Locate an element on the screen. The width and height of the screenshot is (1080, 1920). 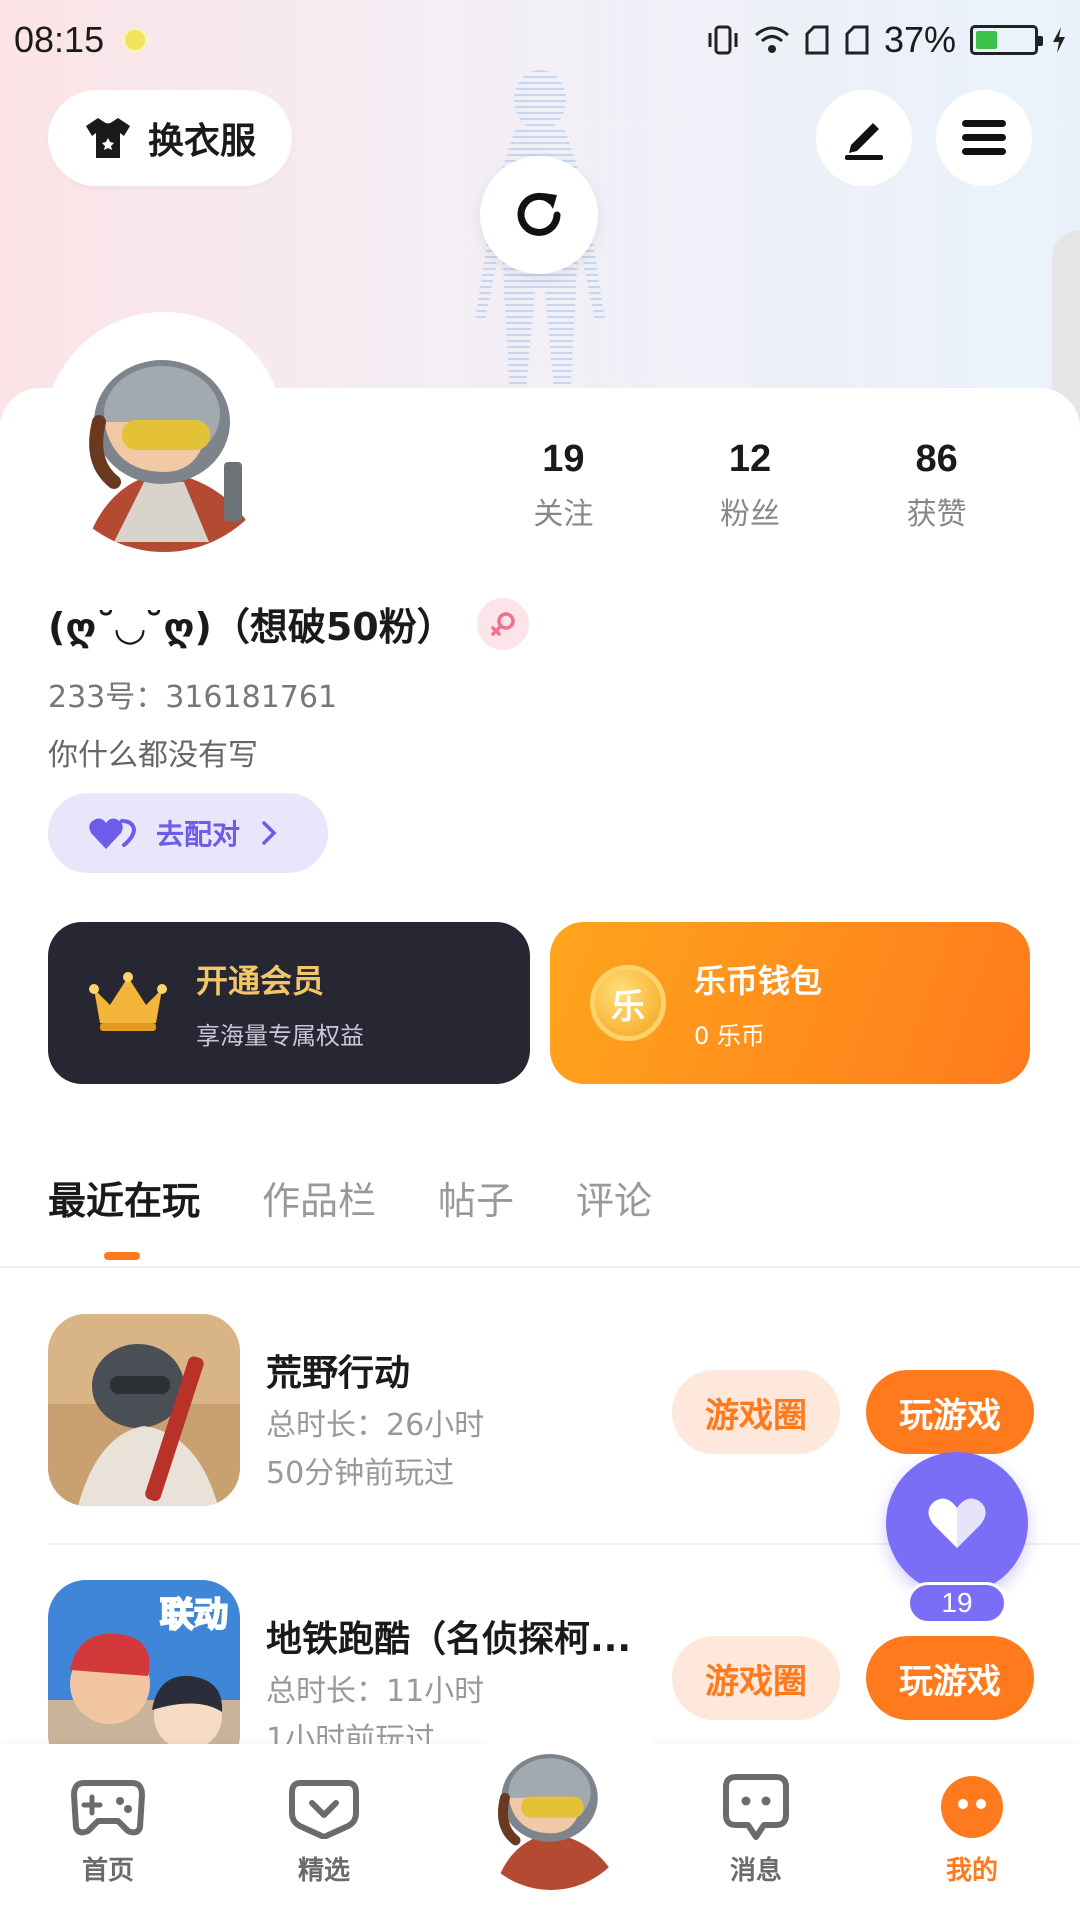
change-clothes-label: 换衣服 is located at coordinates (201, 141).